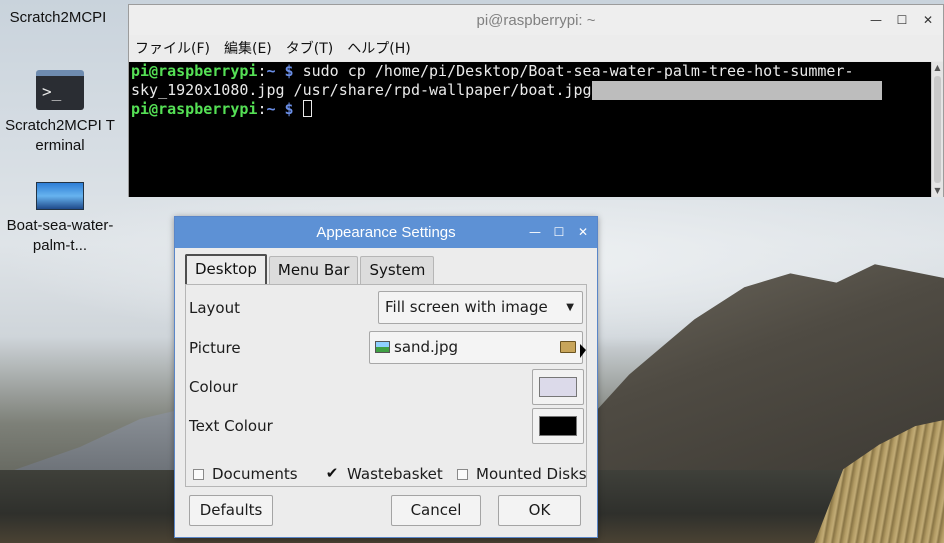 The width and height of the screenshot is (944, 543). What do you see at coordinates (937, 68) in the screenshot?
I see `scroll-up-icon: ▲` at bounding box center [937, 68].